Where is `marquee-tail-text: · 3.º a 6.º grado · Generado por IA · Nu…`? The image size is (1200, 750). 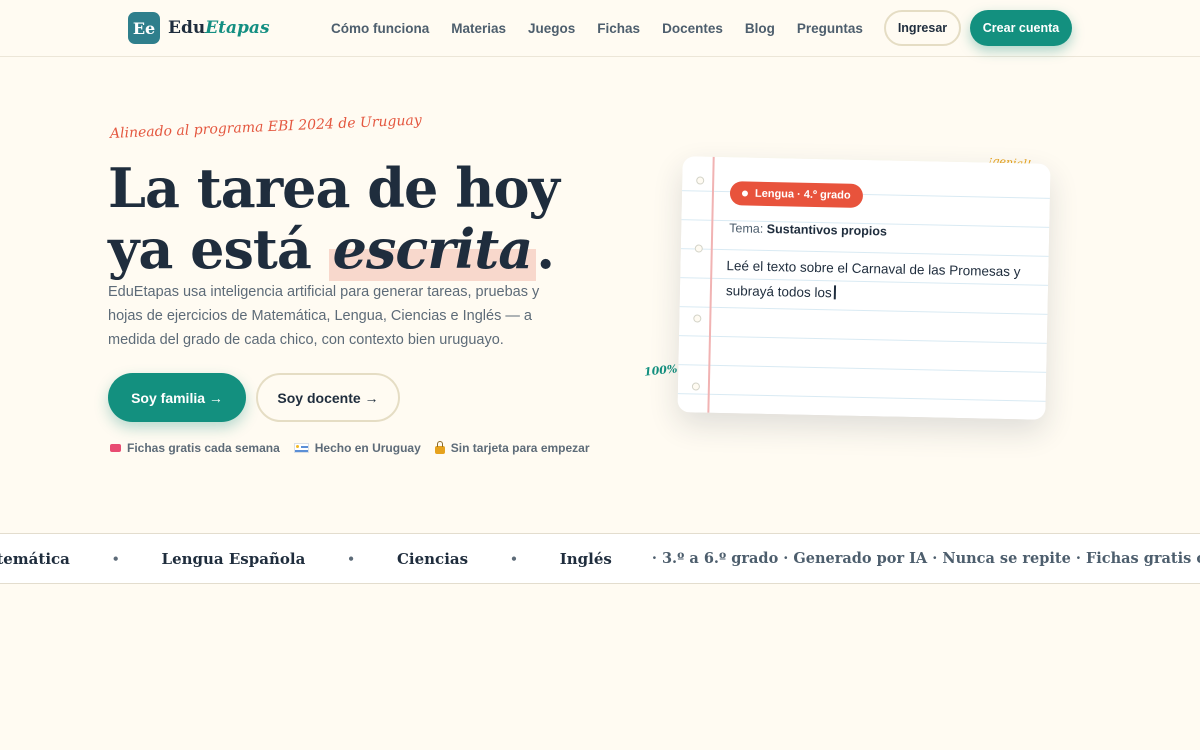
marquee-tail-text: · 3.º a 6.º grado · Generado por IA · Nu… is located at coordinates (925, 558).